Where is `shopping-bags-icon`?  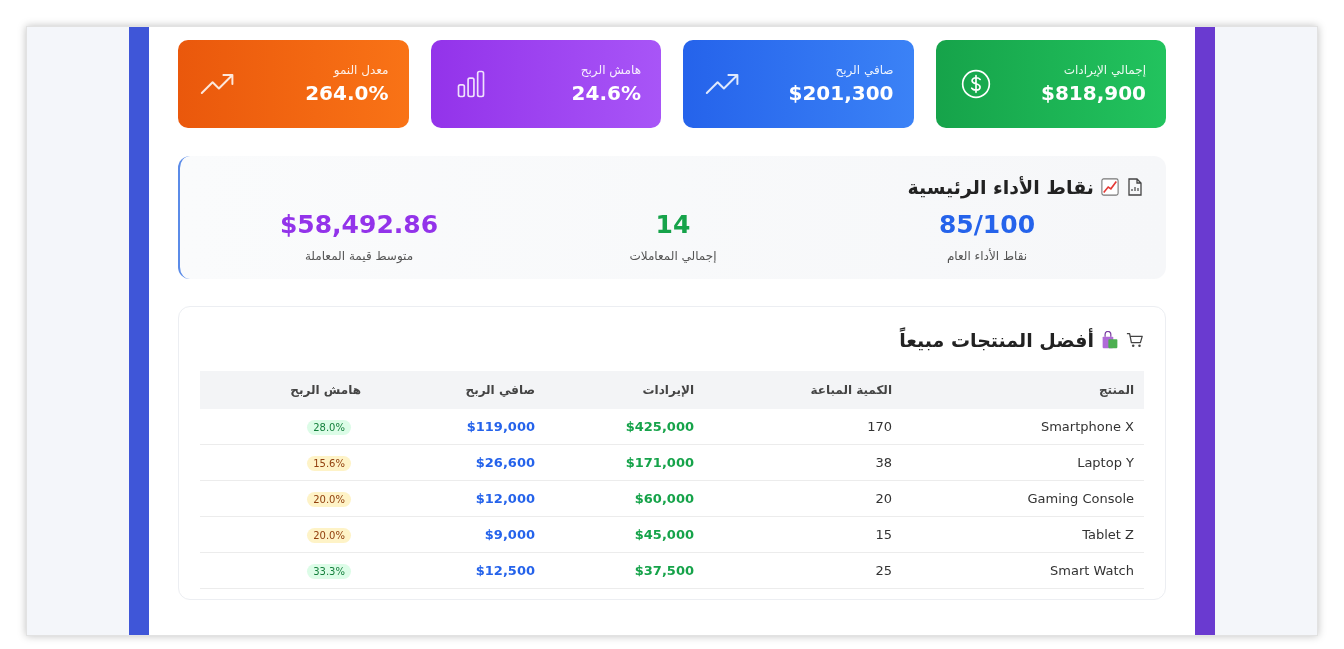 shopping-bags-icon is located at coordinates (1110, 340).